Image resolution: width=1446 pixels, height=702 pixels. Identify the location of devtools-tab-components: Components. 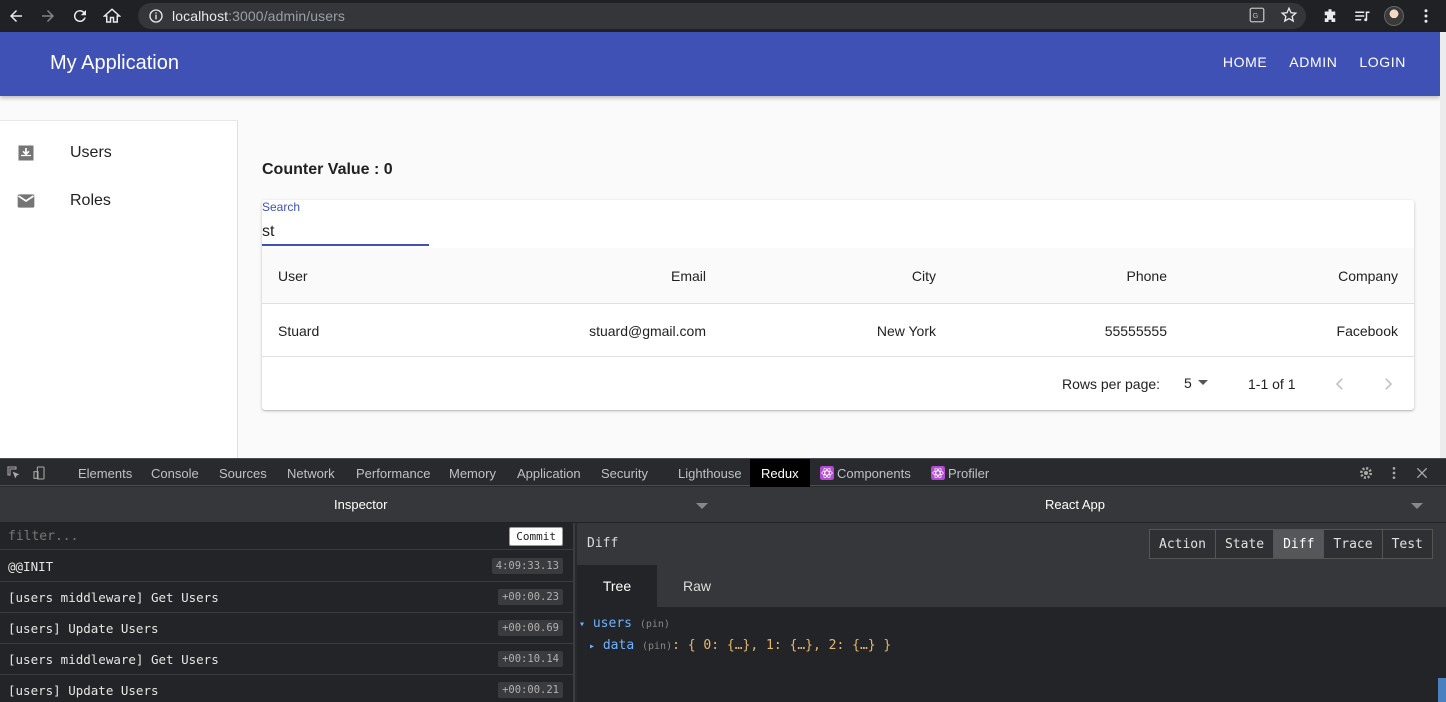
(865, 473).